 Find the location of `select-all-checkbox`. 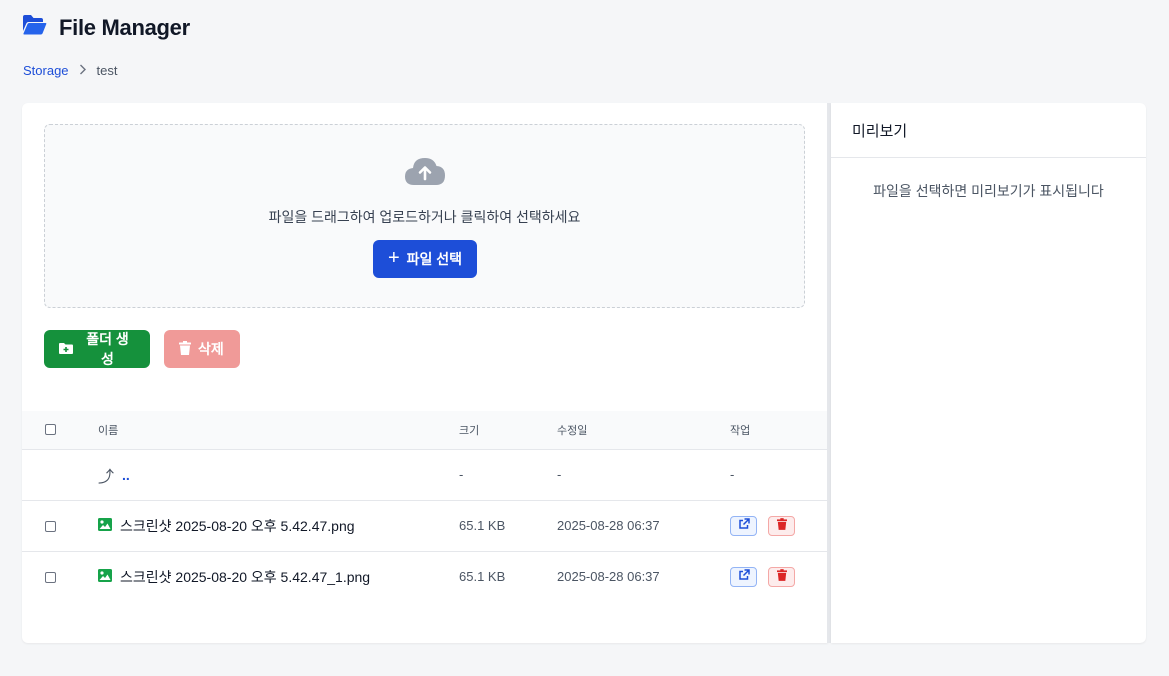

select-all-checkbox is located at coordinates (50, 430).